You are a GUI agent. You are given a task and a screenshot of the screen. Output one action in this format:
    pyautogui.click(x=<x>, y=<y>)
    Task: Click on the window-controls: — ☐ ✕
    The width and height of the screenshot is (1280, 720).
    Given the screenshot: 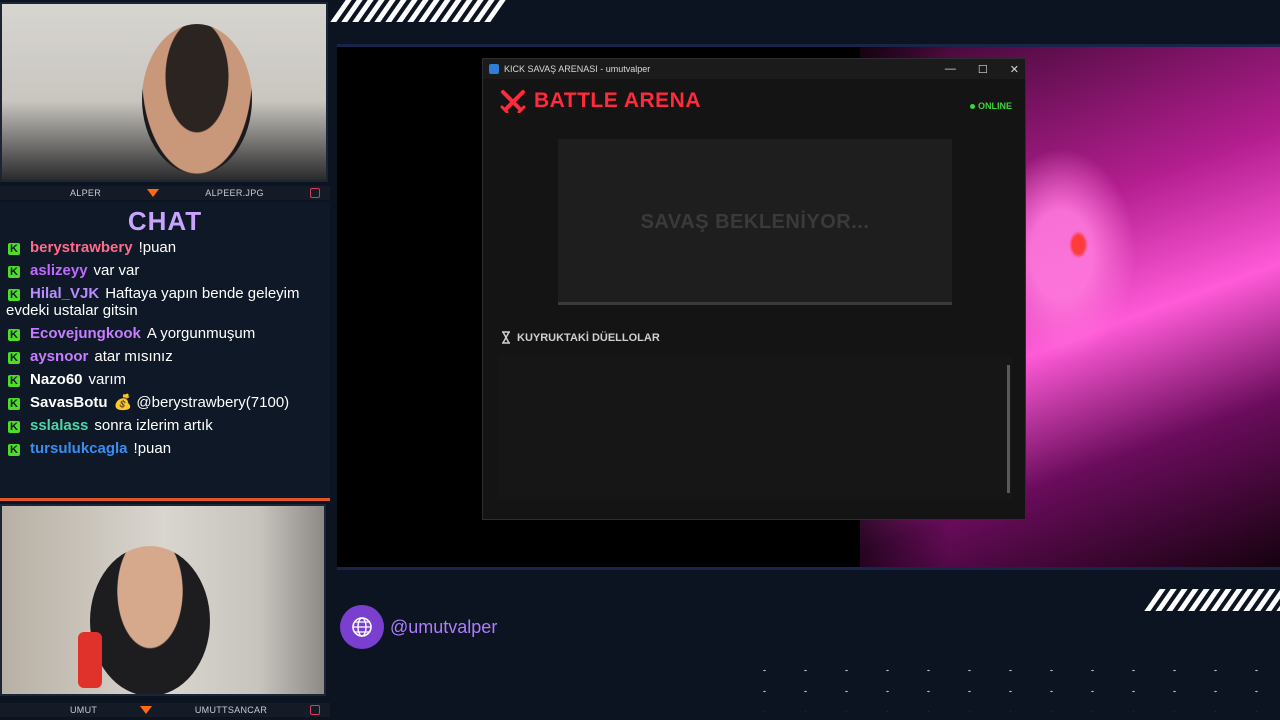 What is the action you would take?
    pyautogui.click(x=982, y=69)
    